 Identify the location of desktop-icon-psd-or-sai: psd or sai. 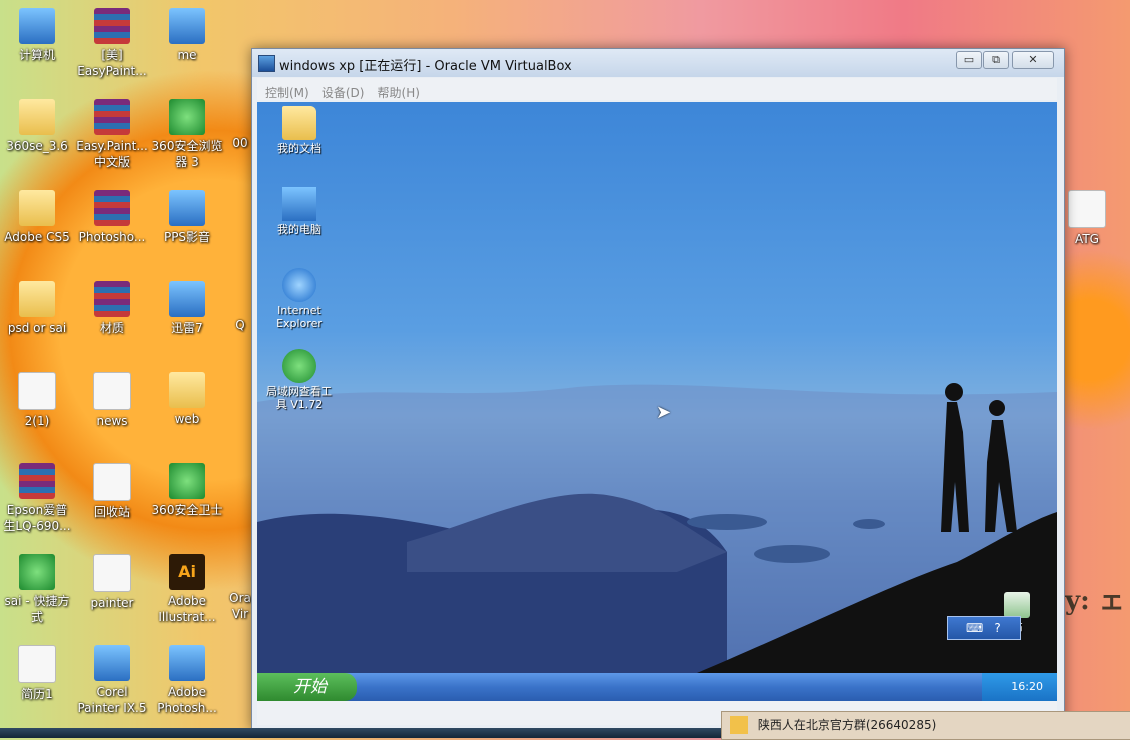
(37, 308).